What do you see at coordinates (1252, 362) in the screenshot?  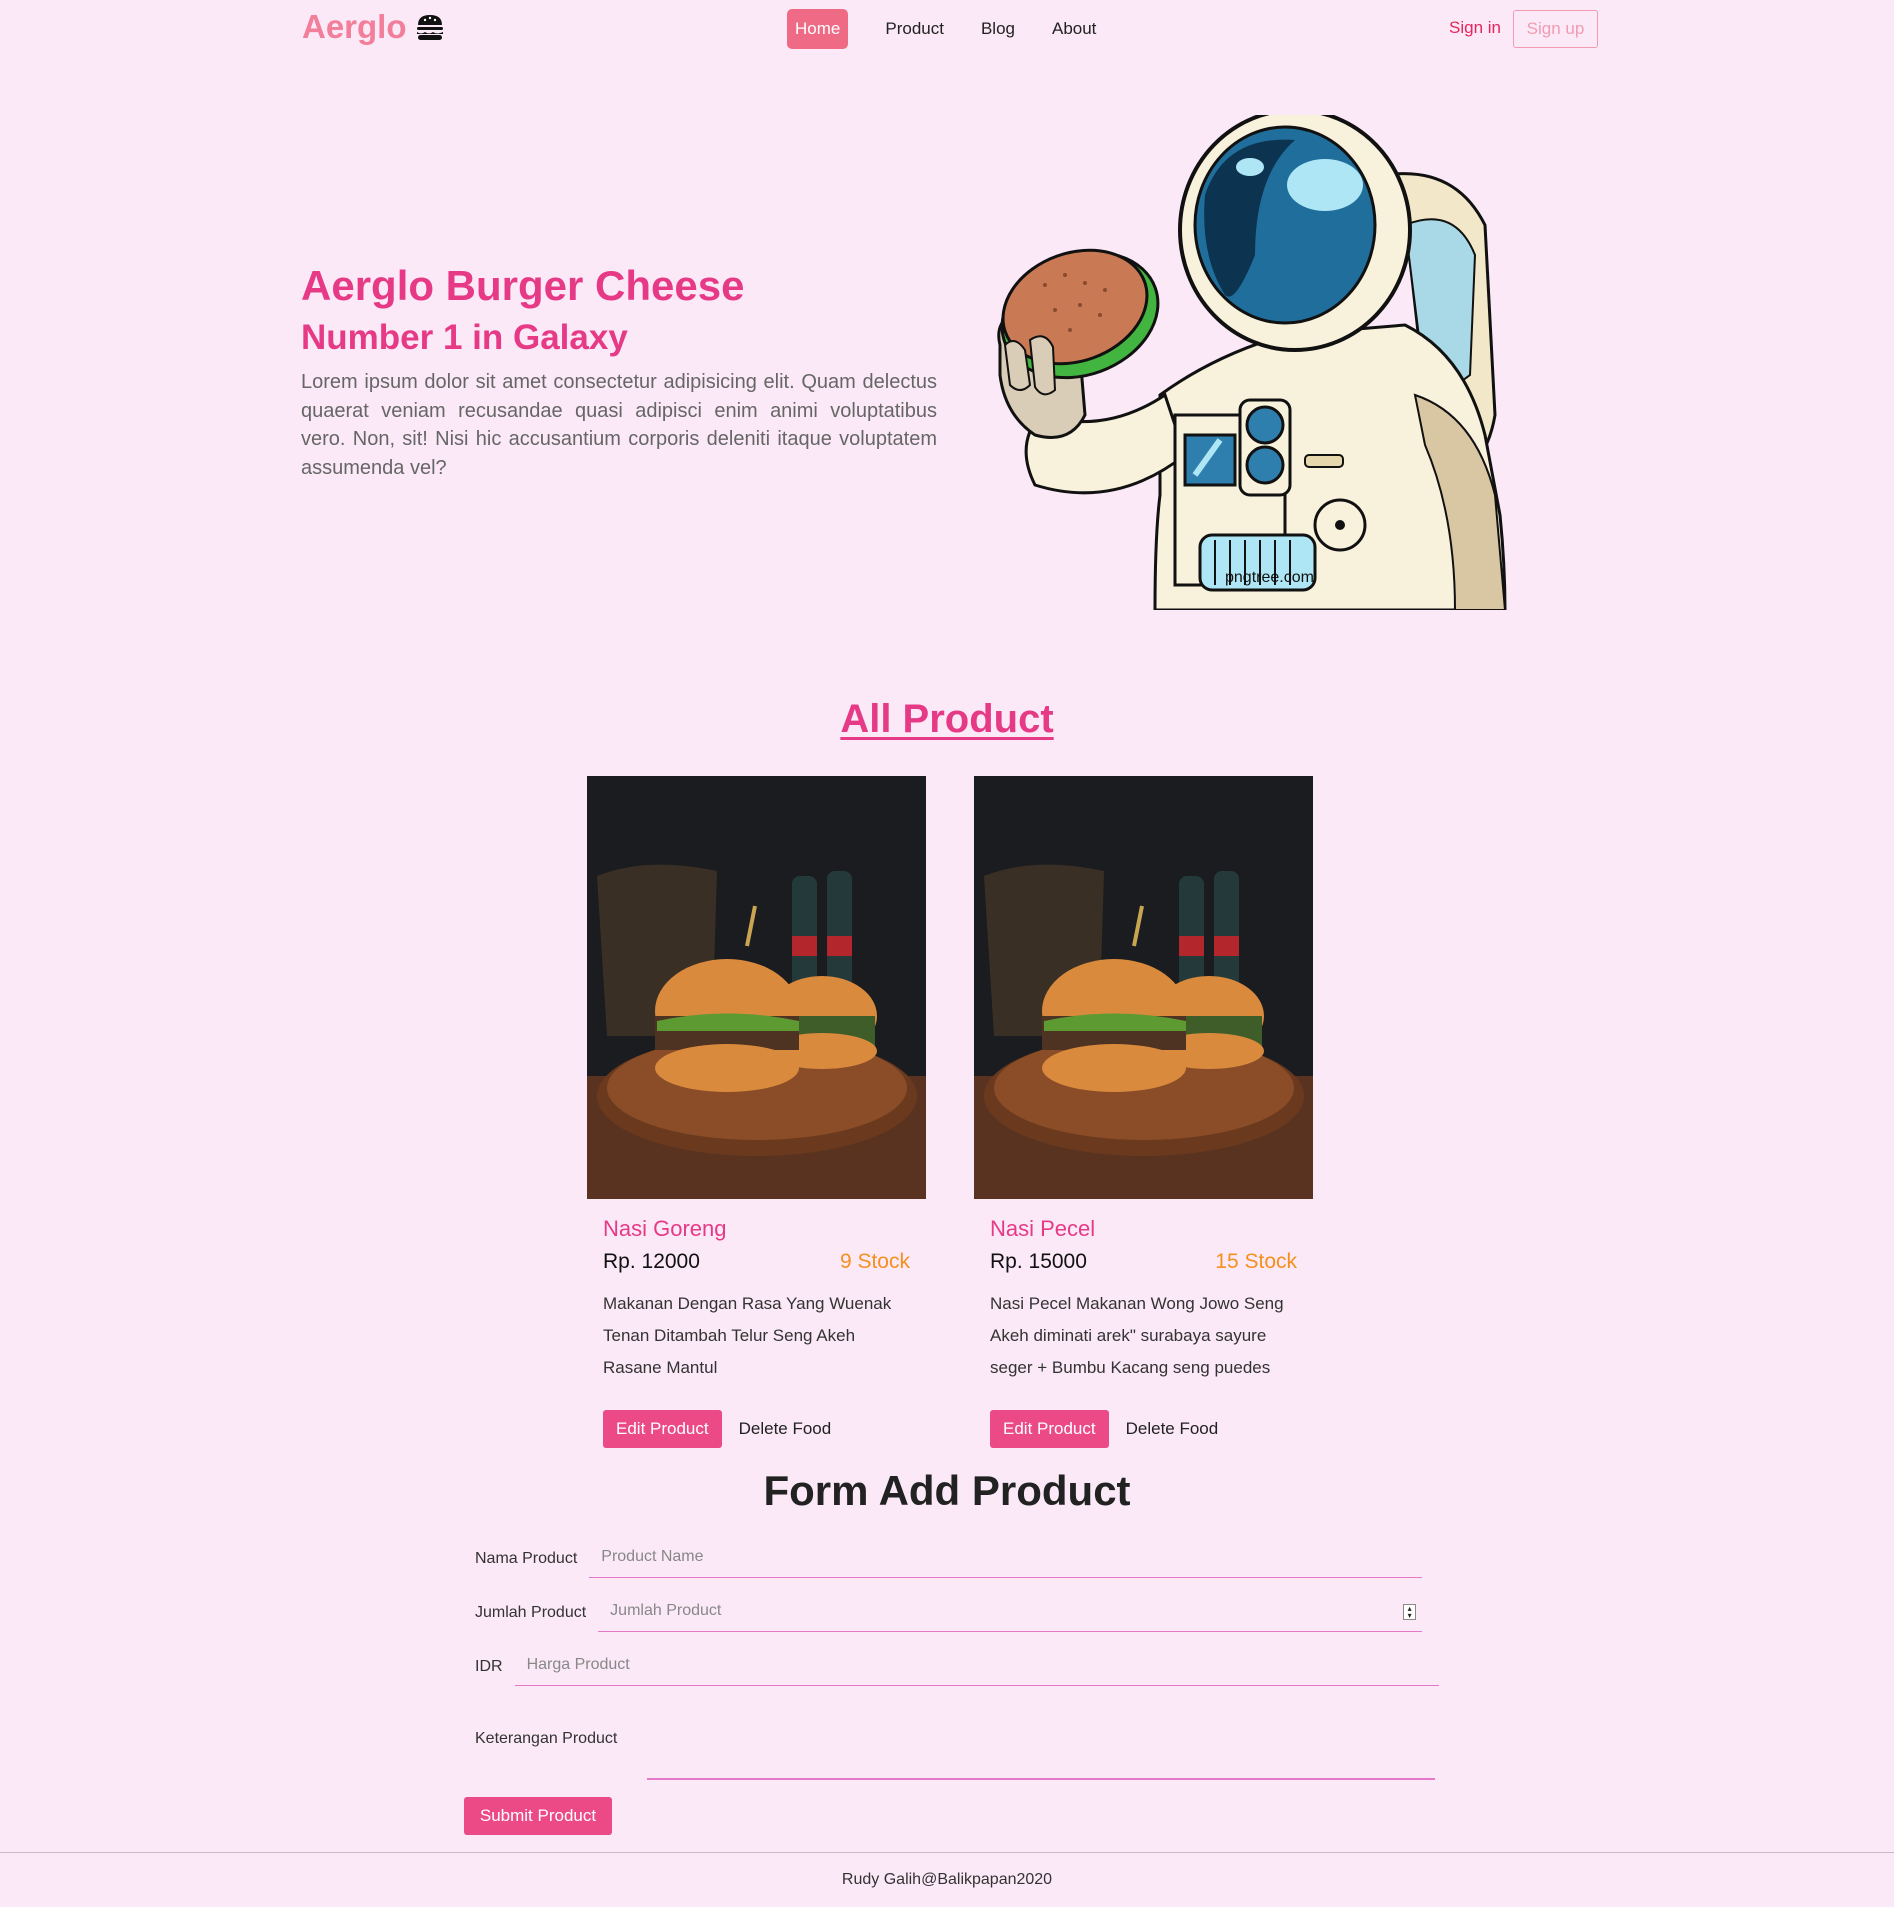 I see `astronaut-illustration: pngtree.com` at bounding box center [1252, 362].